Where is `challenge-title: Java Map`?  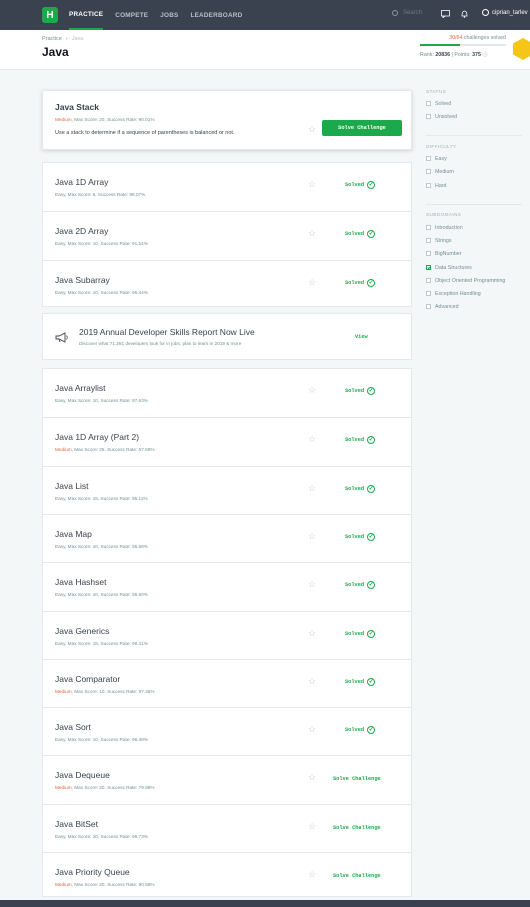
challenge-title: Java Map is located at coordinates (73, 534).